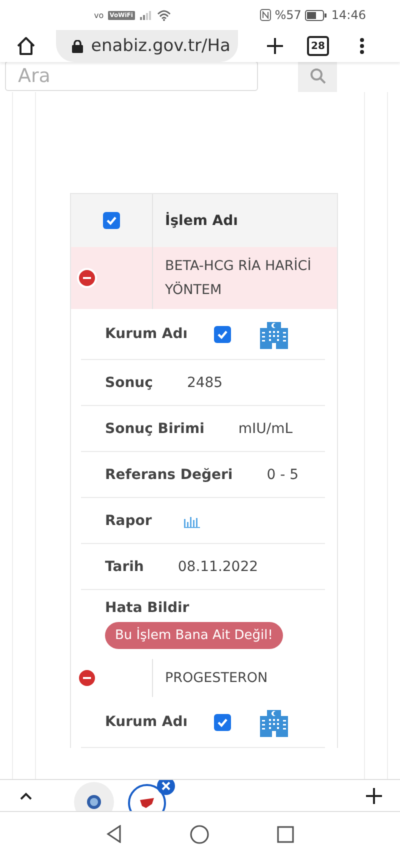 Image resolution: width=400 pixels, height=856 pixels. I want to click on field-label: Sonuç, so click(129, 382).